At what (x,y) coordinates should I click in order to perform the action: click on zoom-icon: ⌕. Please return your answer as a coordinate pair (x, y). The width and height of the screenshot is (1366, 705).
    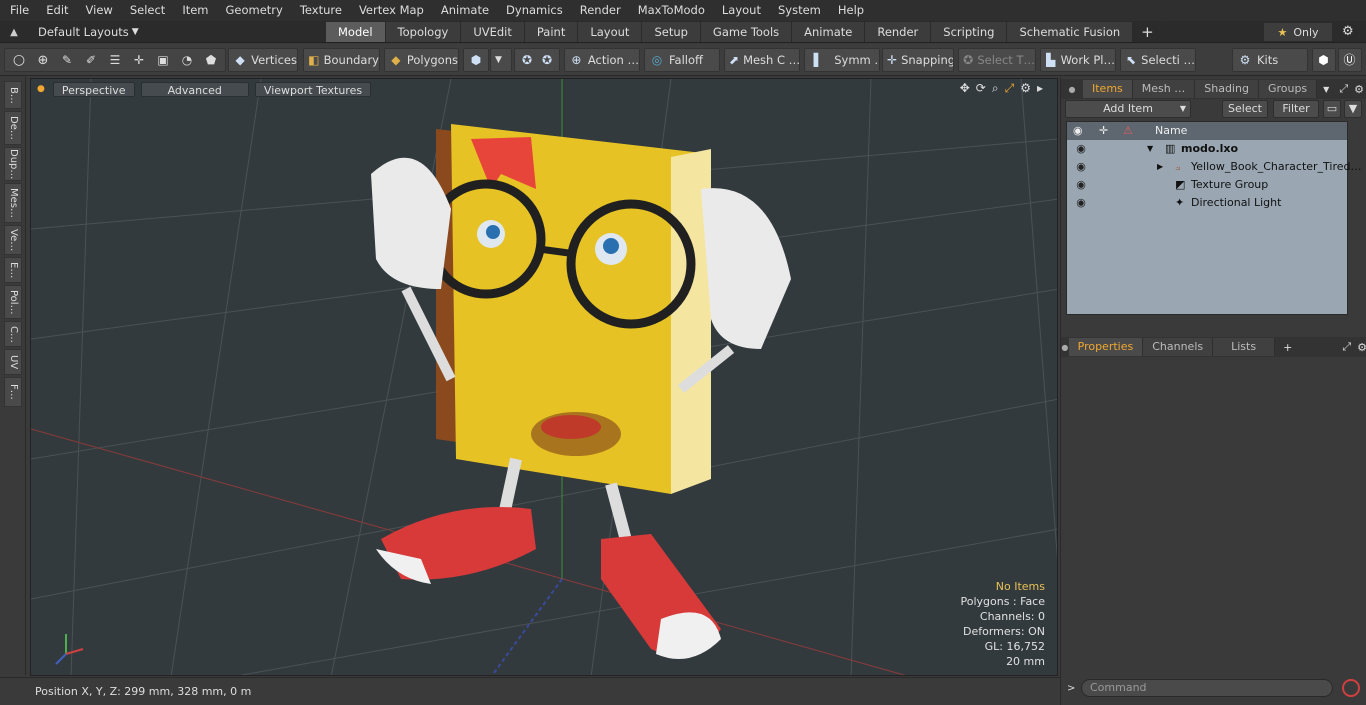
    Looking at the image, I should click on (995, 88).